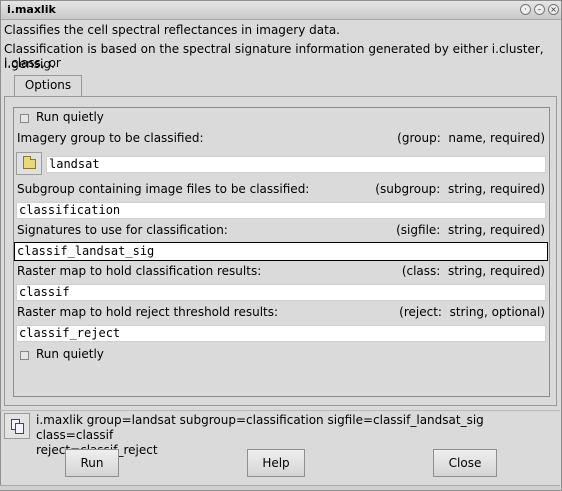 The image size is (562, 491). Describe the element at coordinates (110, 138) in the screenshot. I see `group-label: Imagery group to be classified:` at that location.